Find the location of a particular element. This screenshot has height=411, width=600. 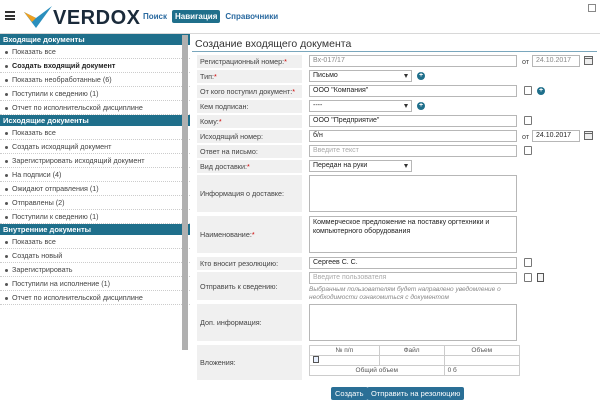

sidebar-item-unprocessed: Показать необработанные (6) is located at coordinates (95, 80).